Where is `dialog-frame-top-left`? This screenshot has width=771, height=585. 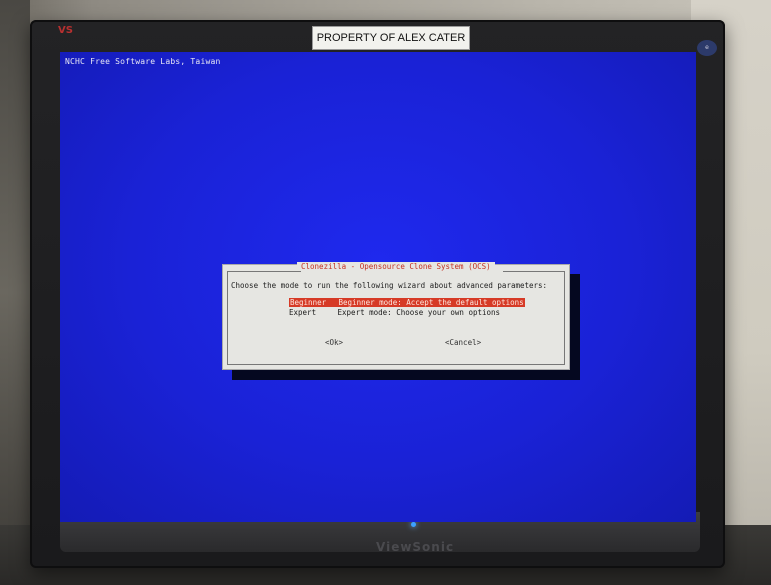
dialog-frame-top-left is located at coordinates (264, 271).